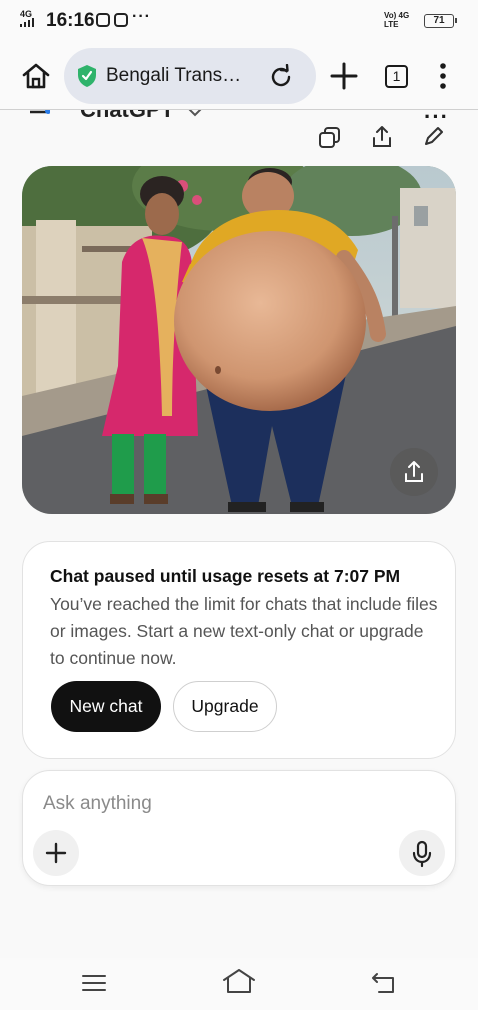  Describe the element at coordinates (414, 472) in the screenshot. I see `image-share-icon` at that location.